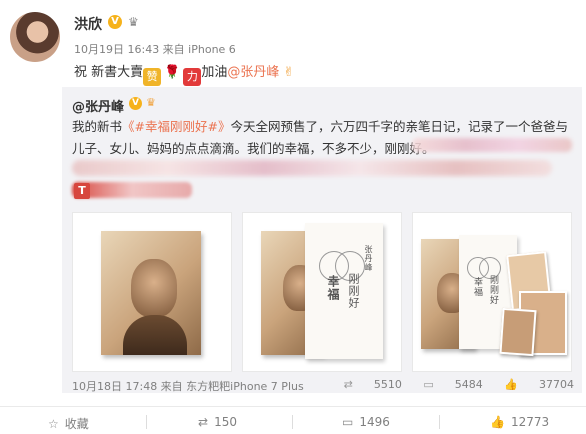  What do you see at coordinates (176, 126) in the screenshot?
I see `hashtag-link: 《#幸福刚刚好#》` at bounding box center [176, 126].